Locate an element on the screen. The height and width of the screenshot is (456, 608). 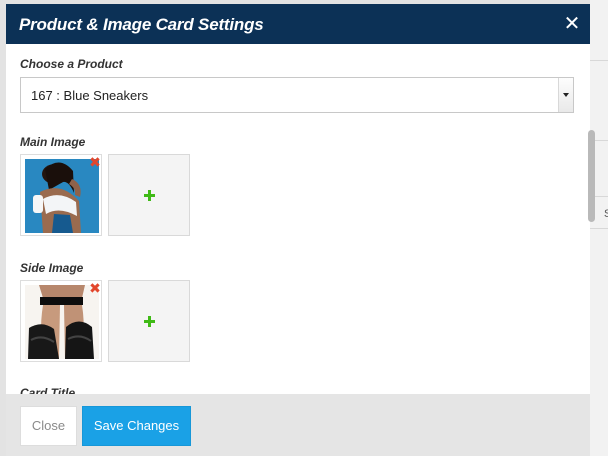
dialog-header: Product & Image Card Settings ✕ is located at coordinates (298, 24).